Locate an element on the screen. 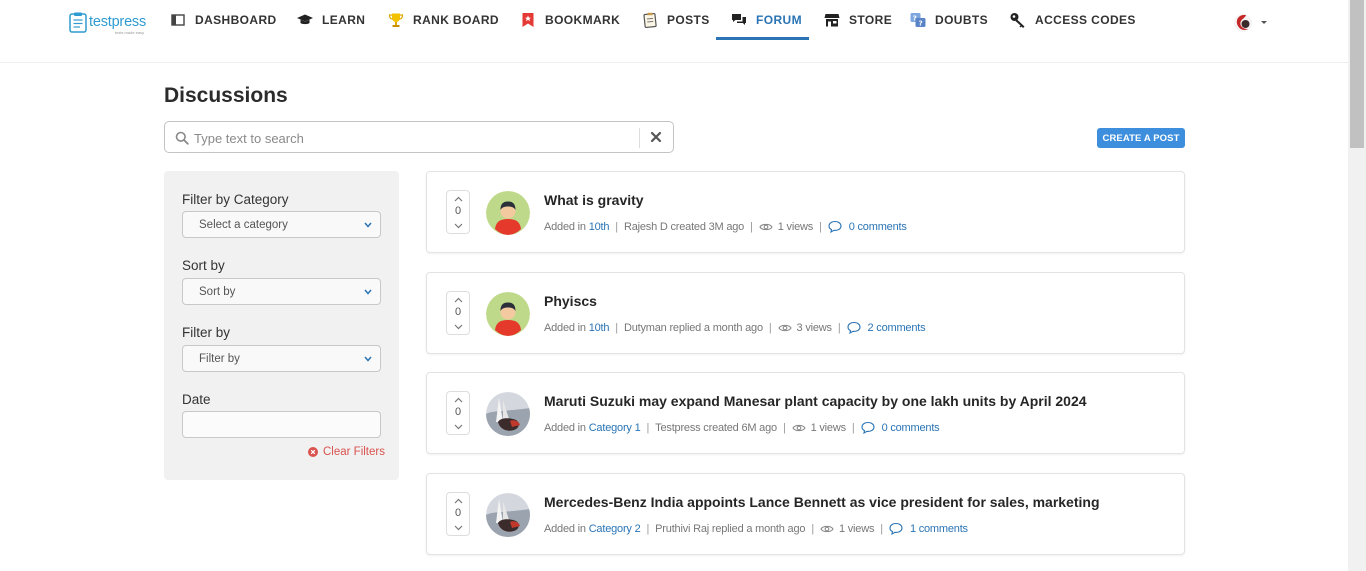 This screenshot has width=1366, height=571. brand-logo: testpress tests made easy is located at coordinates (109, 24).